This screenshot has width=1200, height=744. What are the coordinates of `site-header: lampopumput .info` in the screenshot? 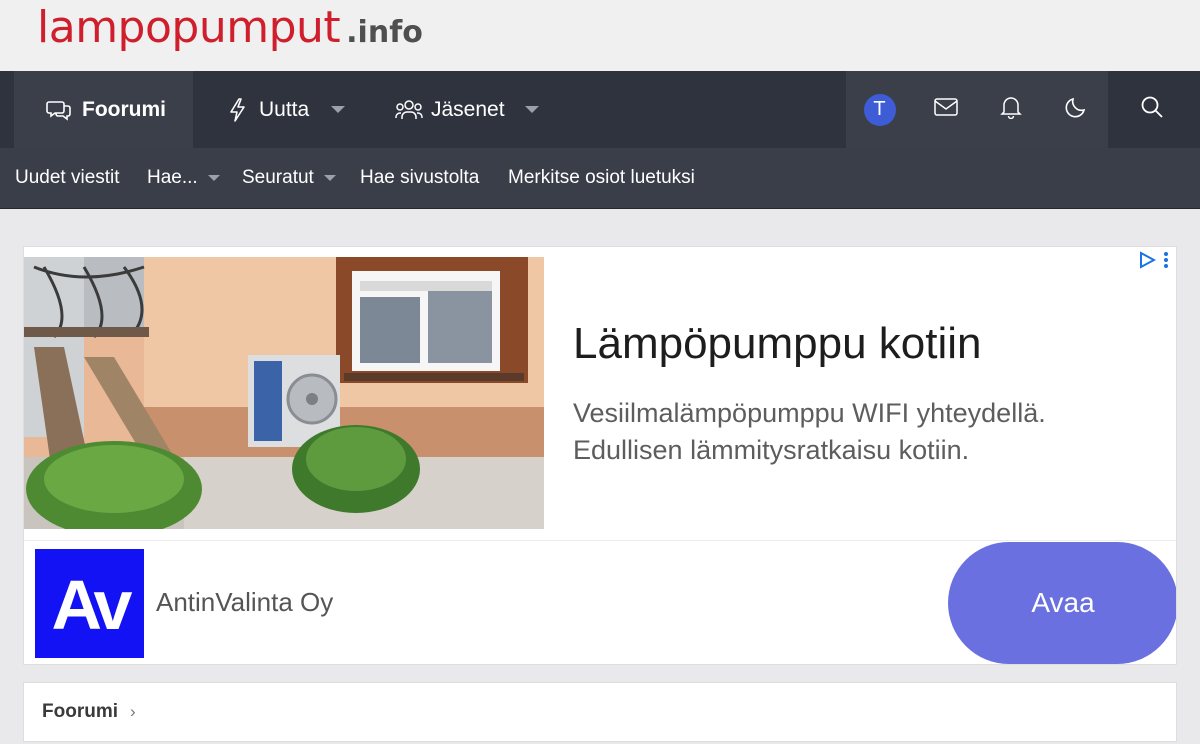 It's located at (600, 35).